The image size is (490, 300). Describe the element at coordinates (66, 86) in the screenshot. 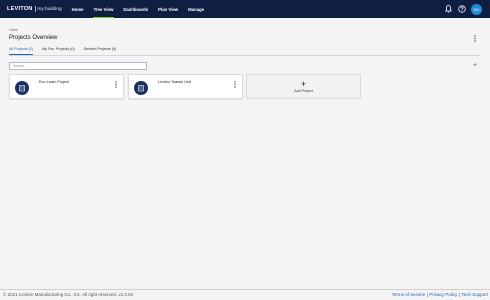

I see `project-card: Eco Learn Project` at that location.